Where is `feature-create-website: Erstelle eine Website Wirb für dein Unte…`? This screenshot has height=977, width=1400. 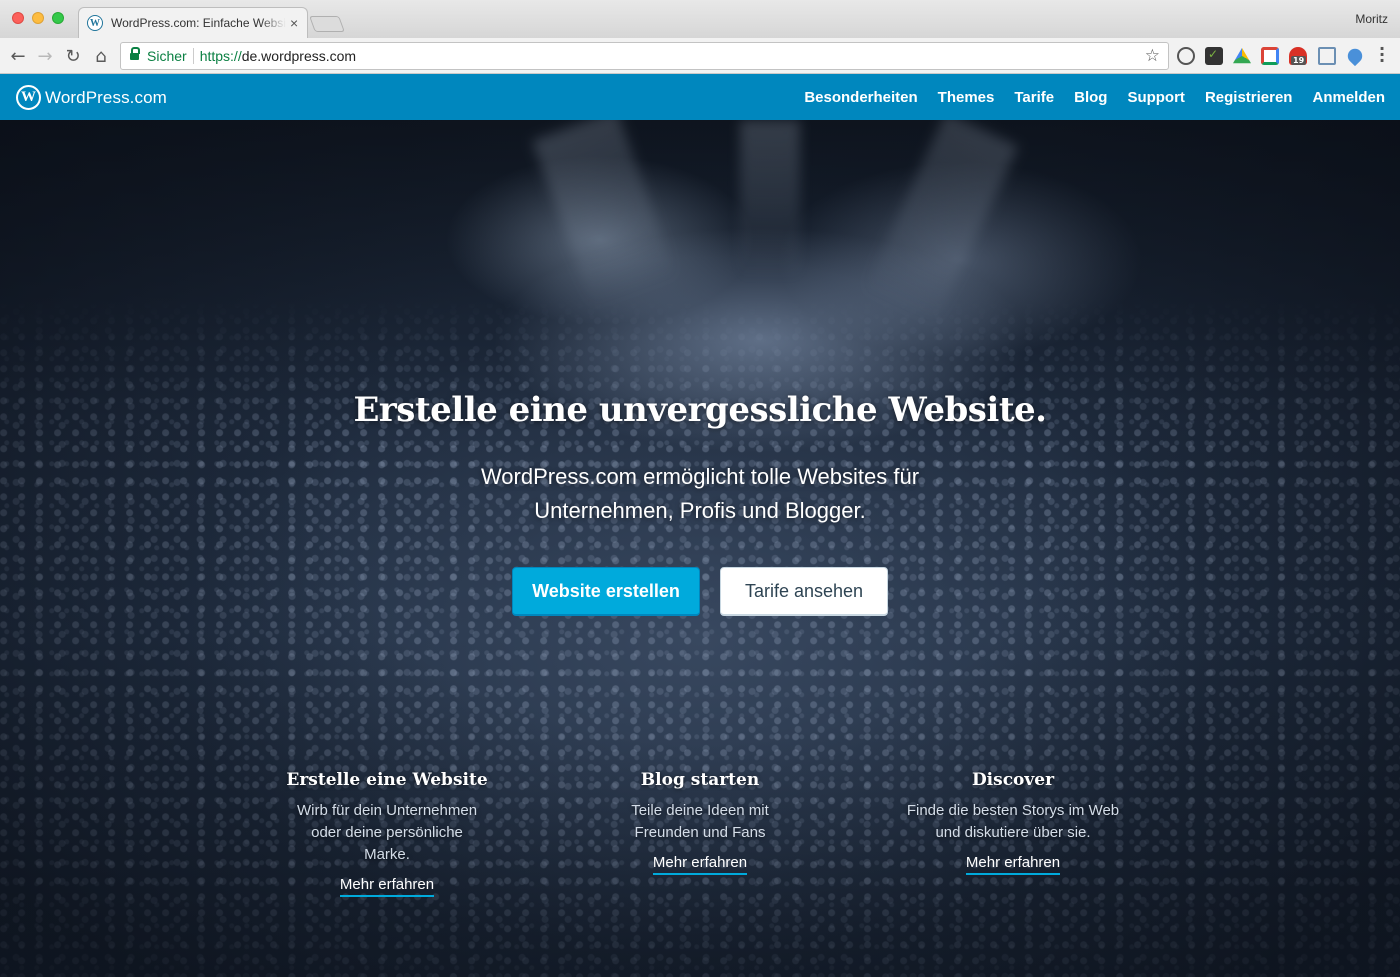 feature-create-website: Erstelle eine Website Wirb für dein Unte… is located at coordinates (387, 833).